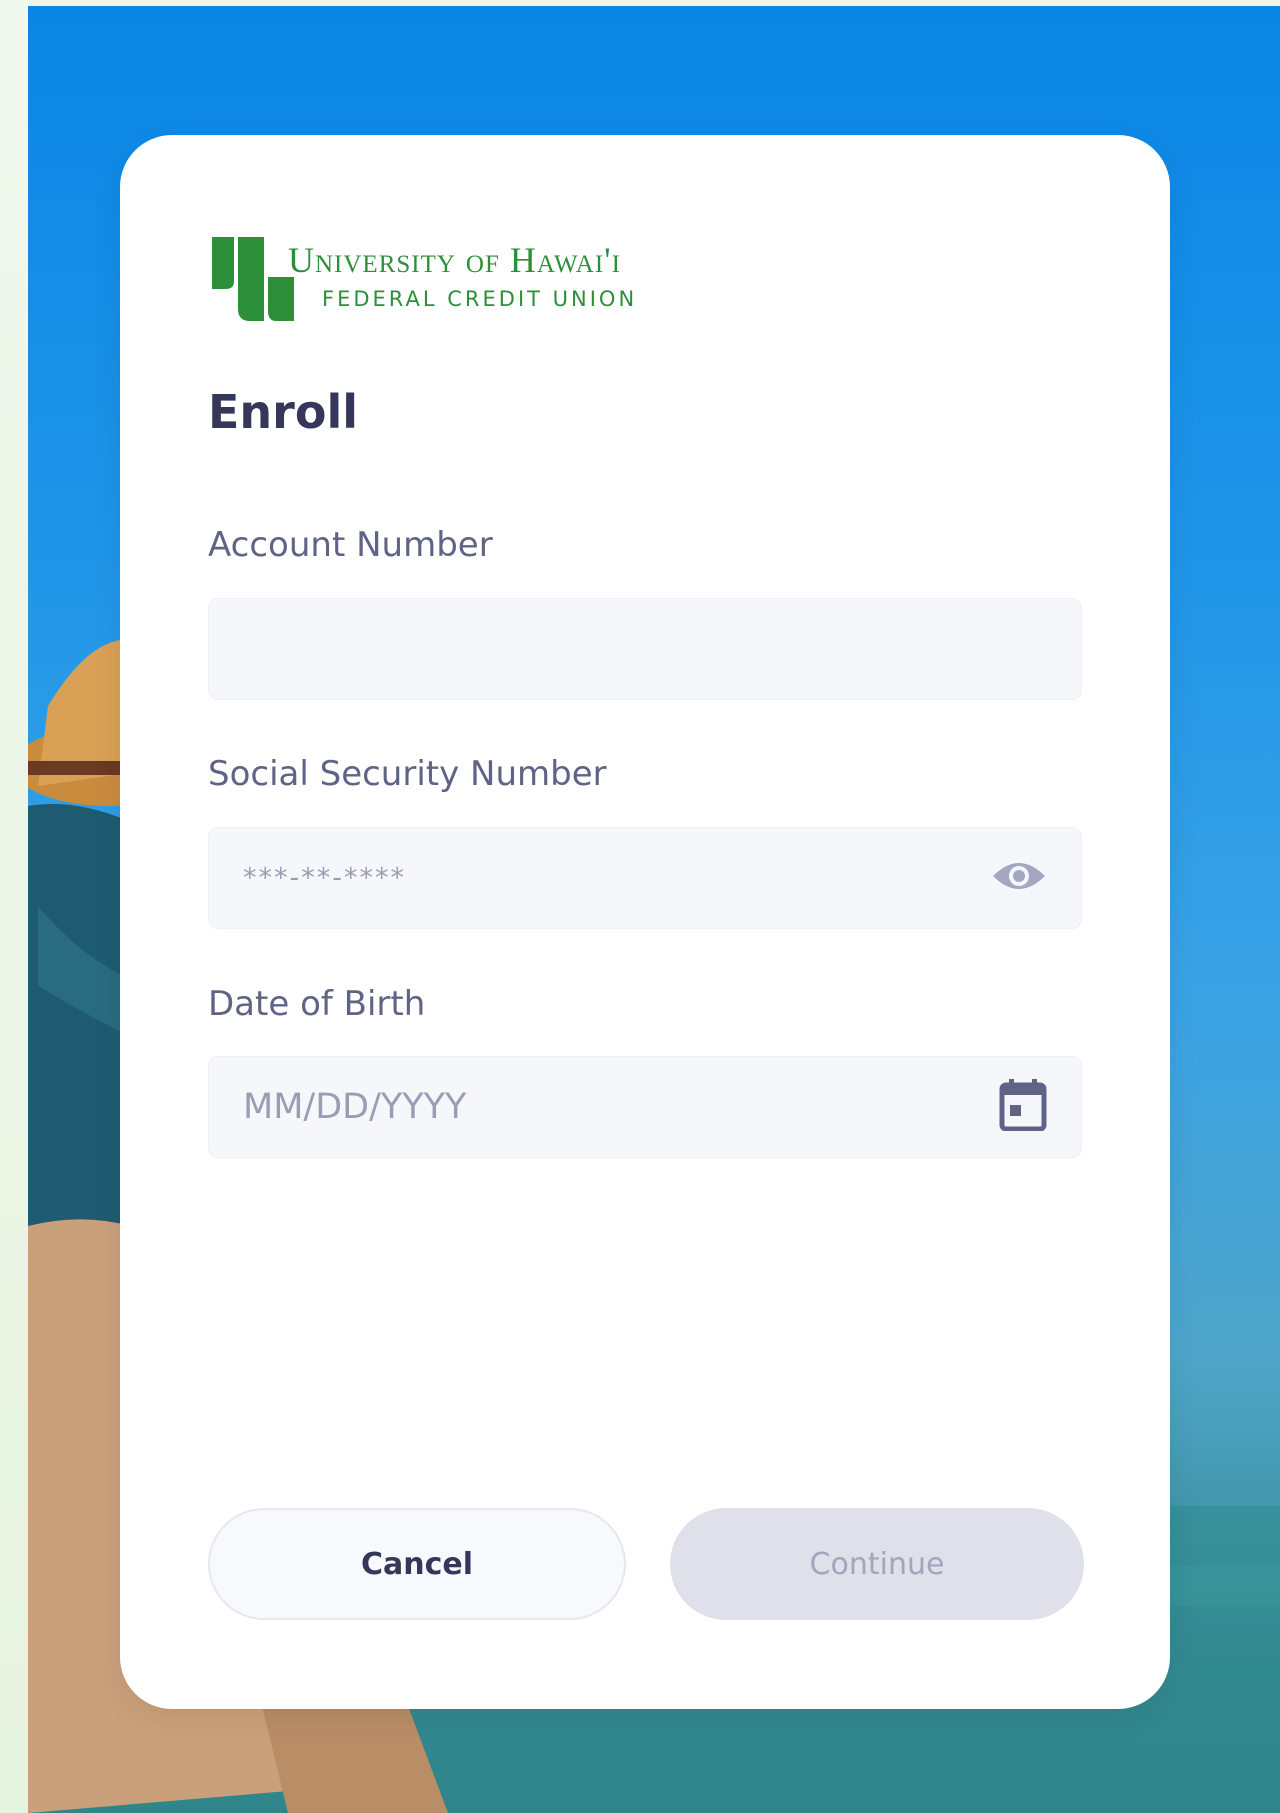  What do you see at coordinates (324, 878) in the screenshot?
I see `ssn-placeholder: ***-**-****` at bounding box center [324, 878].